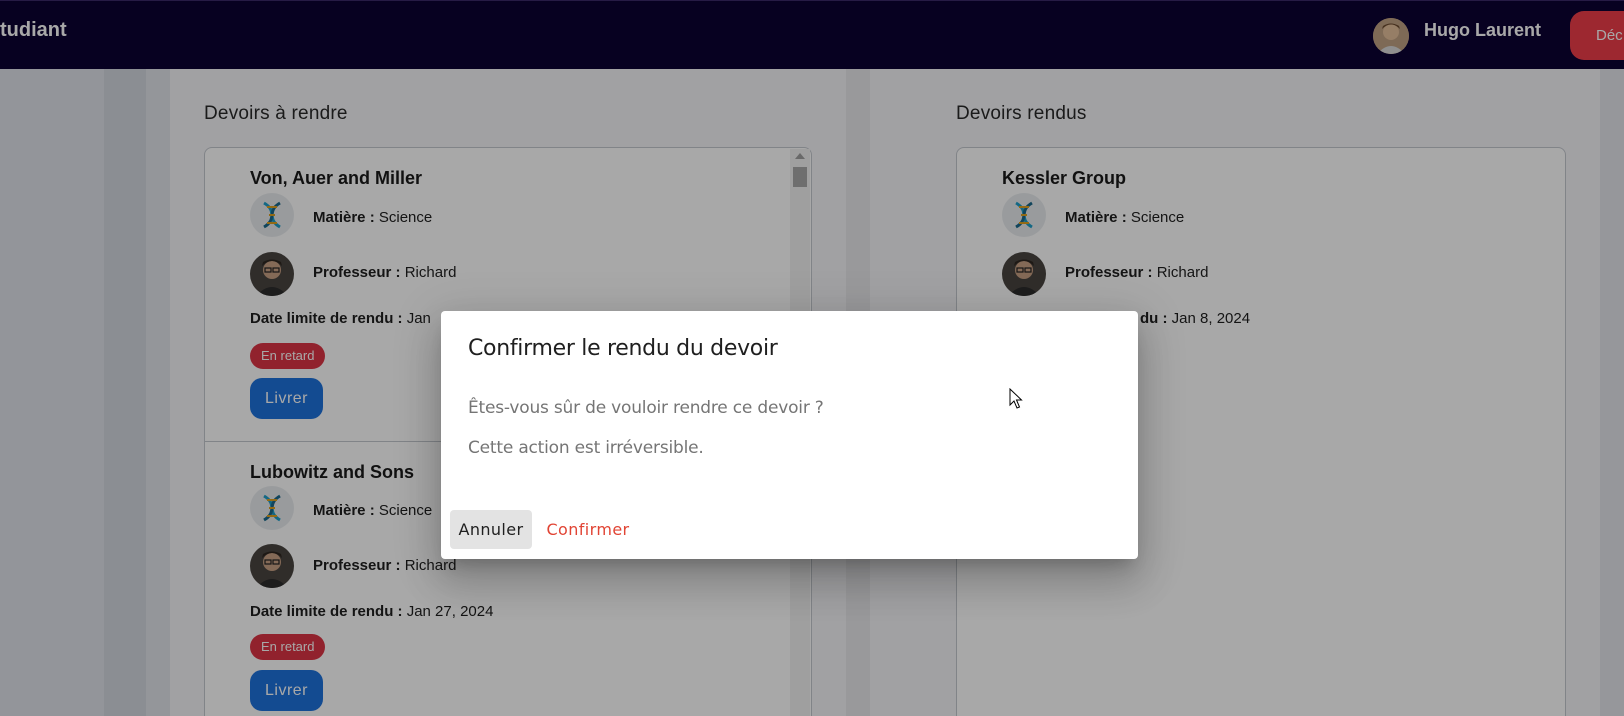 Image resolution: width=1624 pixels, height=716 pixels. I want to click on confirm-button: Confirmer, so click(588, 529).